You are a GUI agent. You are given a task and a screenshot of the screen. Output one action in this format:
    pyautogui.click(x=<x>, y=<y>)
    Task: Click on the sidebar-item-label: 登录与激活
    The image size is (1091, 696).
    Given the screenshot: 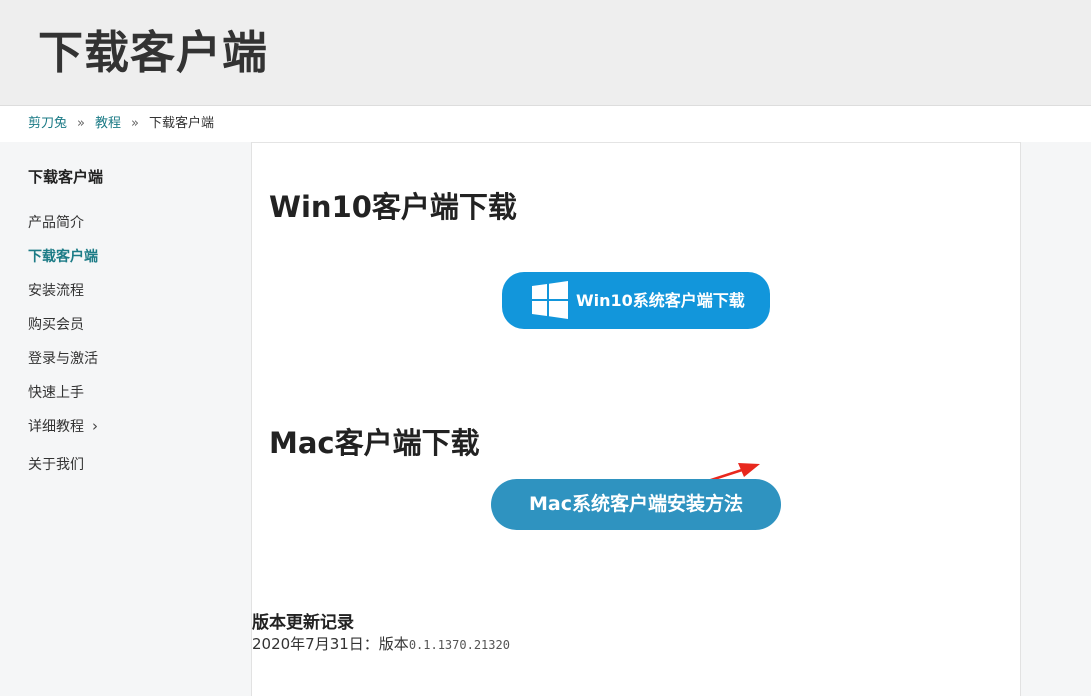 What is the action you would take?
    pyautogui.click(x=63, y=359)
    